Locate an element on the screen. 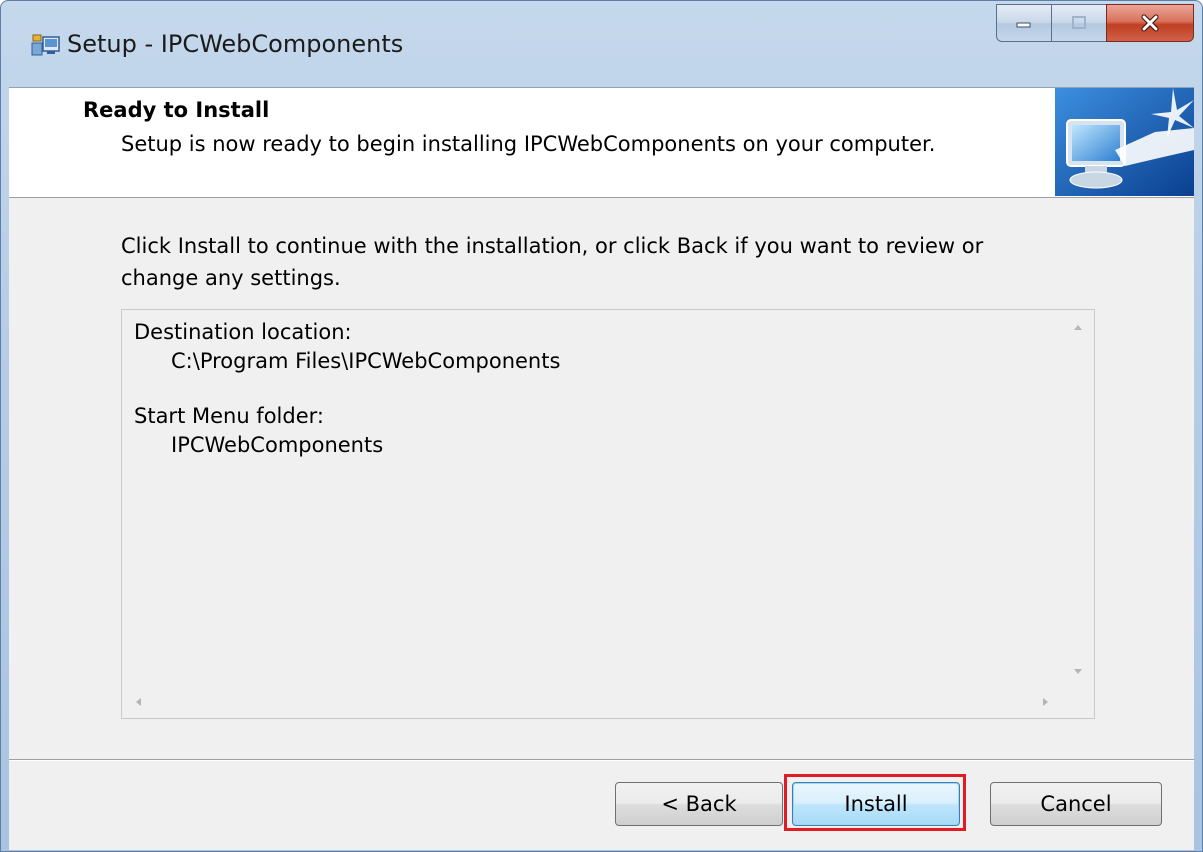  caption-buttons is located at coordinates (1095, 23).